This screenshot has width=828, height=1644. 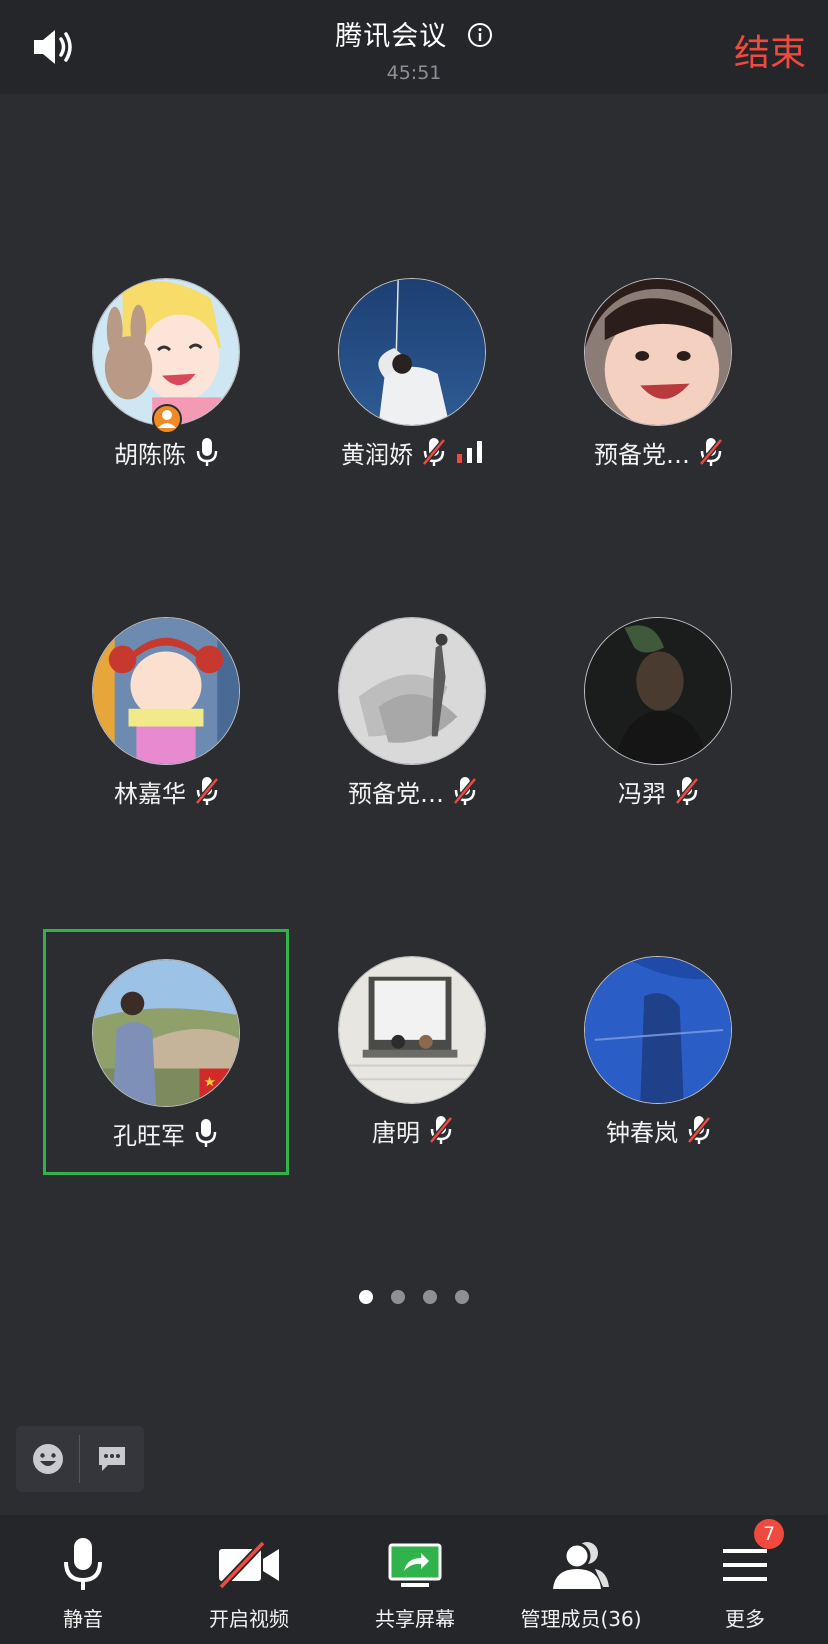 What do you see at coordinates (167, 419) in the screenshot?
I see `host-badge-icon` at bounding box center [167, 419].